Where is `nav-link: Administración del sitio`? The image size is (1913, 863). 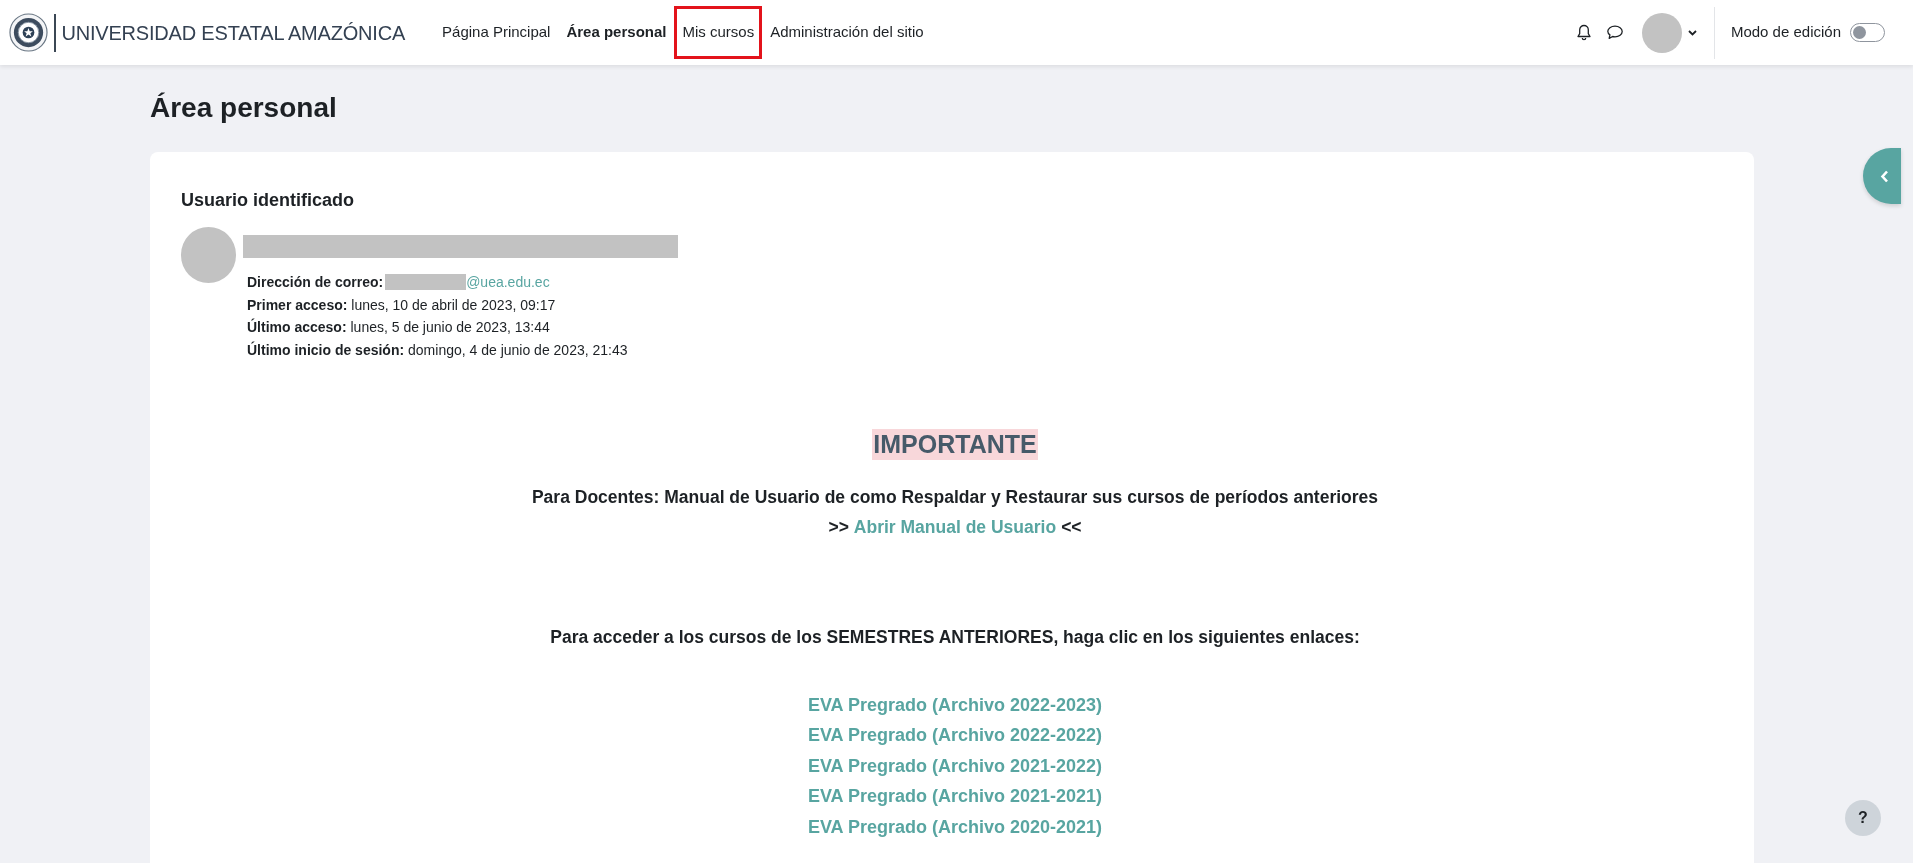
nav-link: Administración del sitio is located at coordinates (847, 32).